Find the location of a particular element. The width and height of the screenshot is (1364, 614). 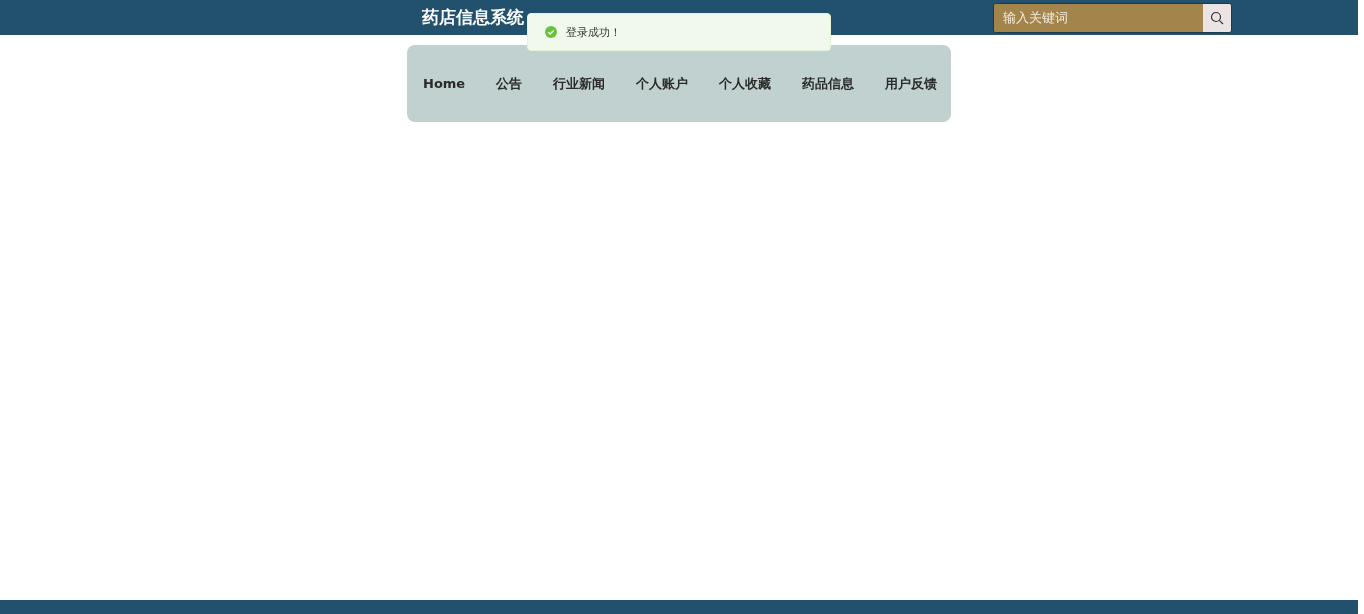

nav-link: Home is located at coordinates (444, 83).